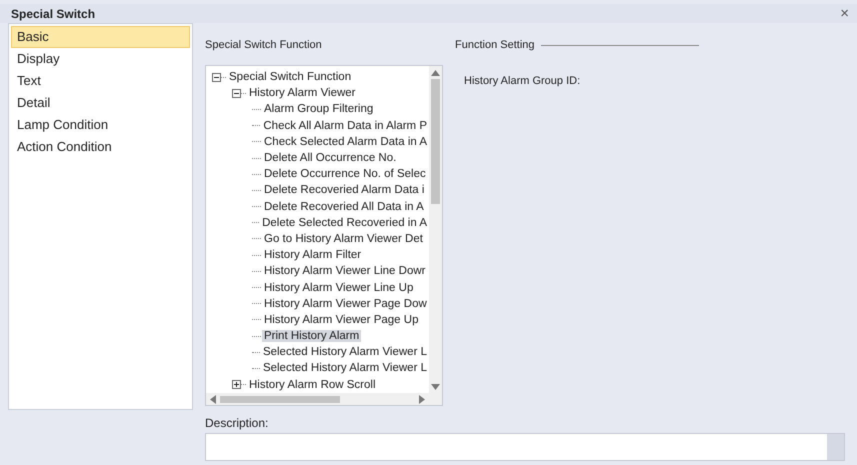 This screenshot has width=857, height=465. Describe the element at coordinates (312, 336) in the screenshot. I see `tree-item: Print History Alarm` at that location.